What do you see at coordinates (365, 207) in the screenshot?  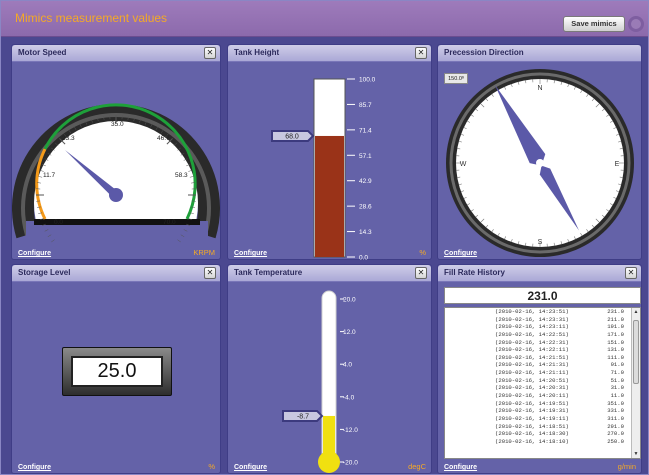 I see `scale-tick-label: 28.6` at bounding box center [365, 207].